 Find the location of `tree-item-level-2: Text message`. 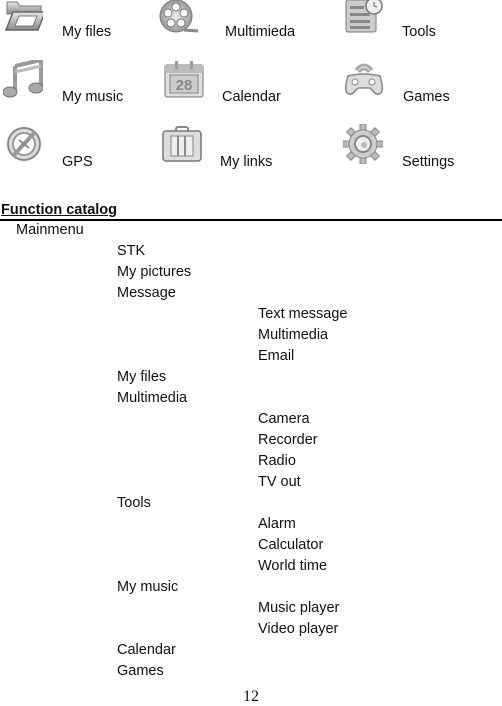

tree-item-level-2: Text message is located at coordinates (303, 314).